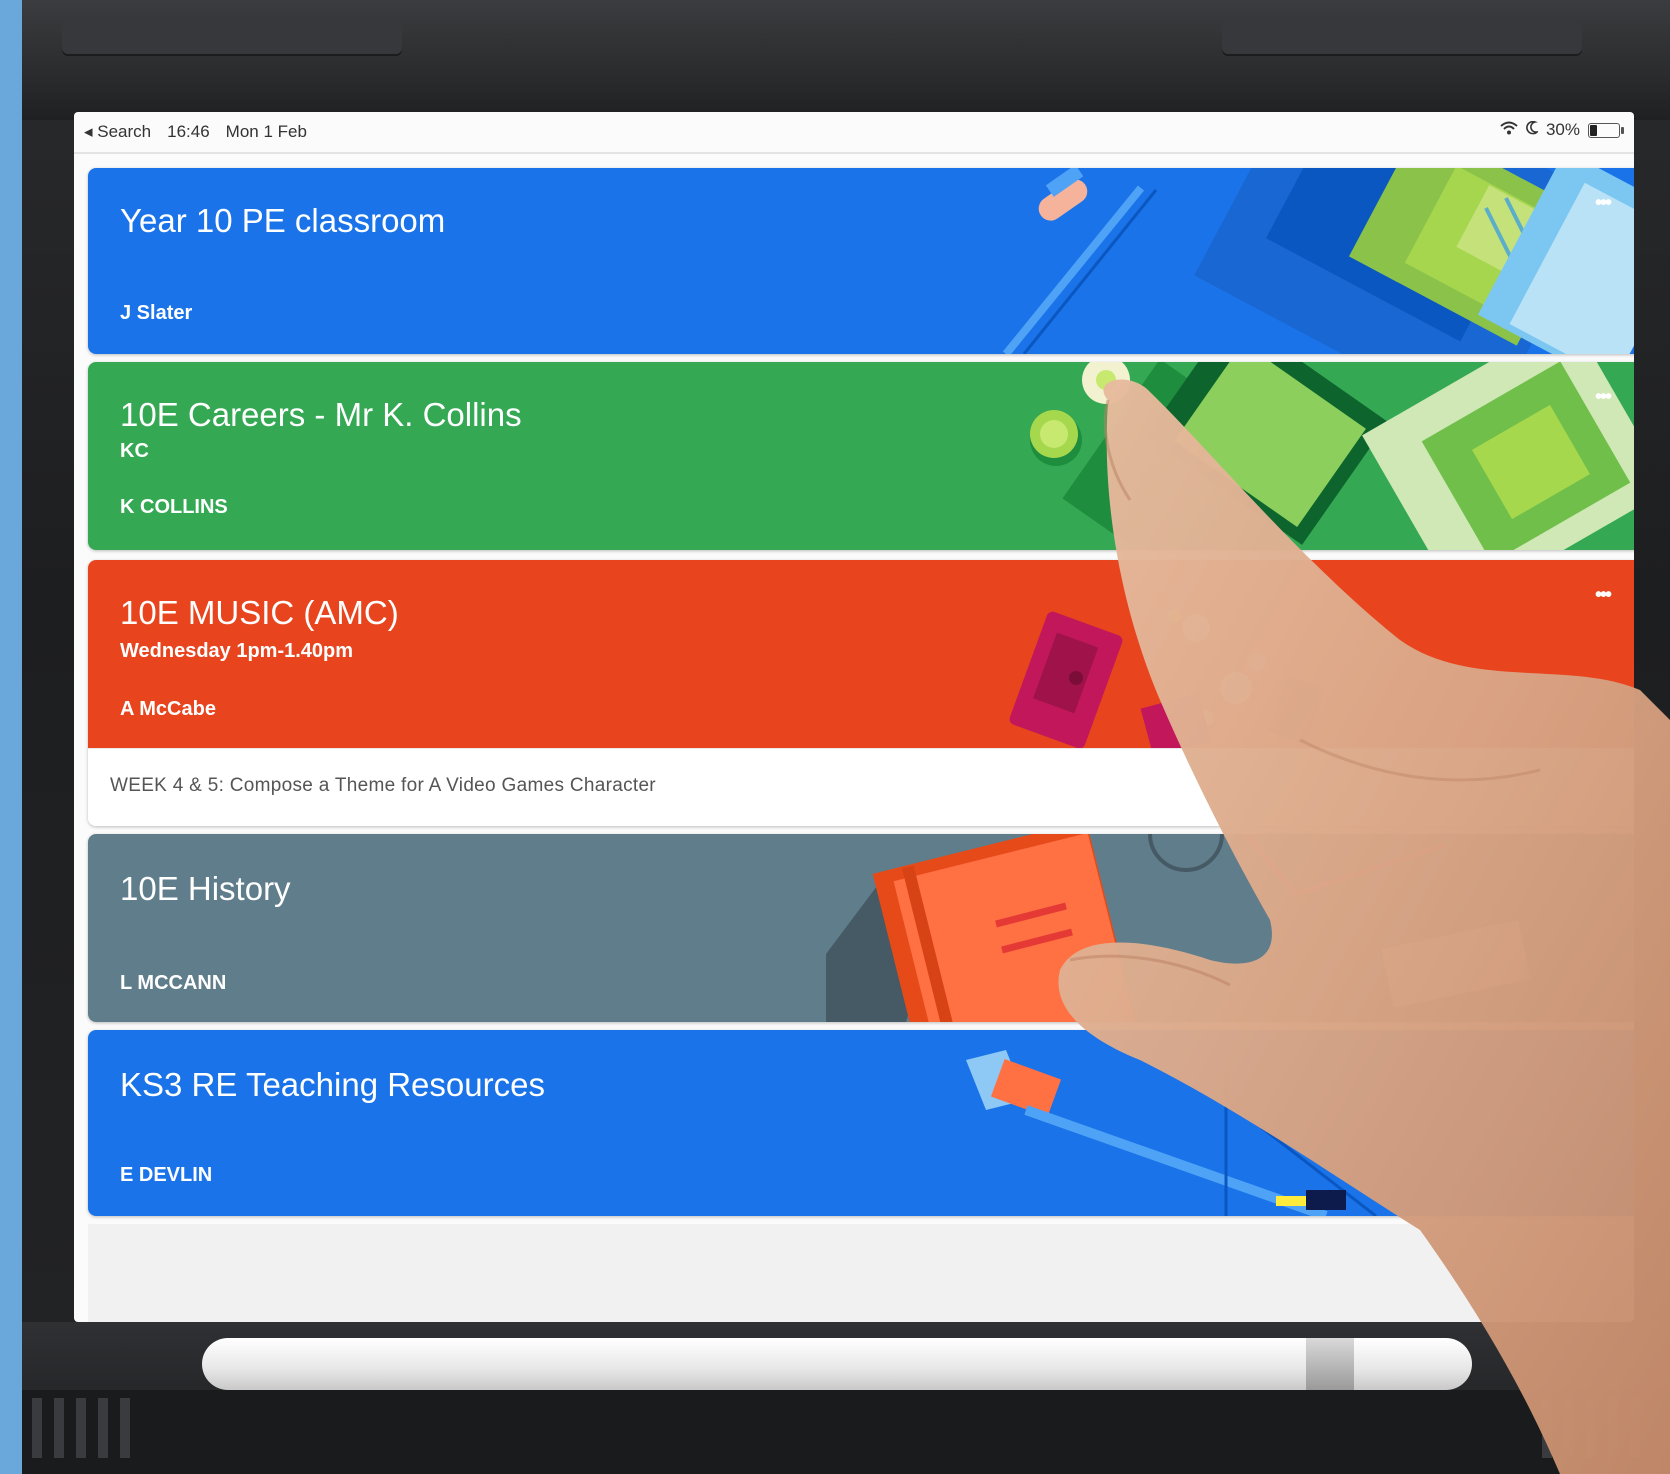 The width and height of the screenshot is (1670, 1474). Describe the element at coordinates (237, 651) in the screenshot. I see `class-section: Wednesday 1pm-1.40pm` at that location.